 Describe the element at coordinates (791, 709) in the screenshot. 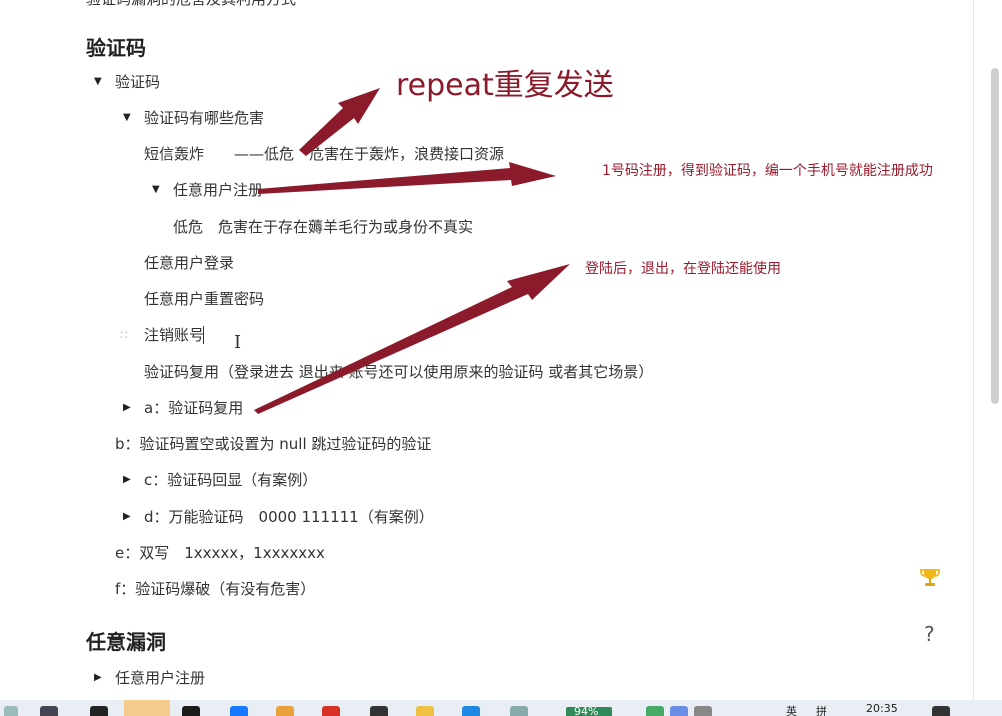

I see `ime-language: 英` at that location.